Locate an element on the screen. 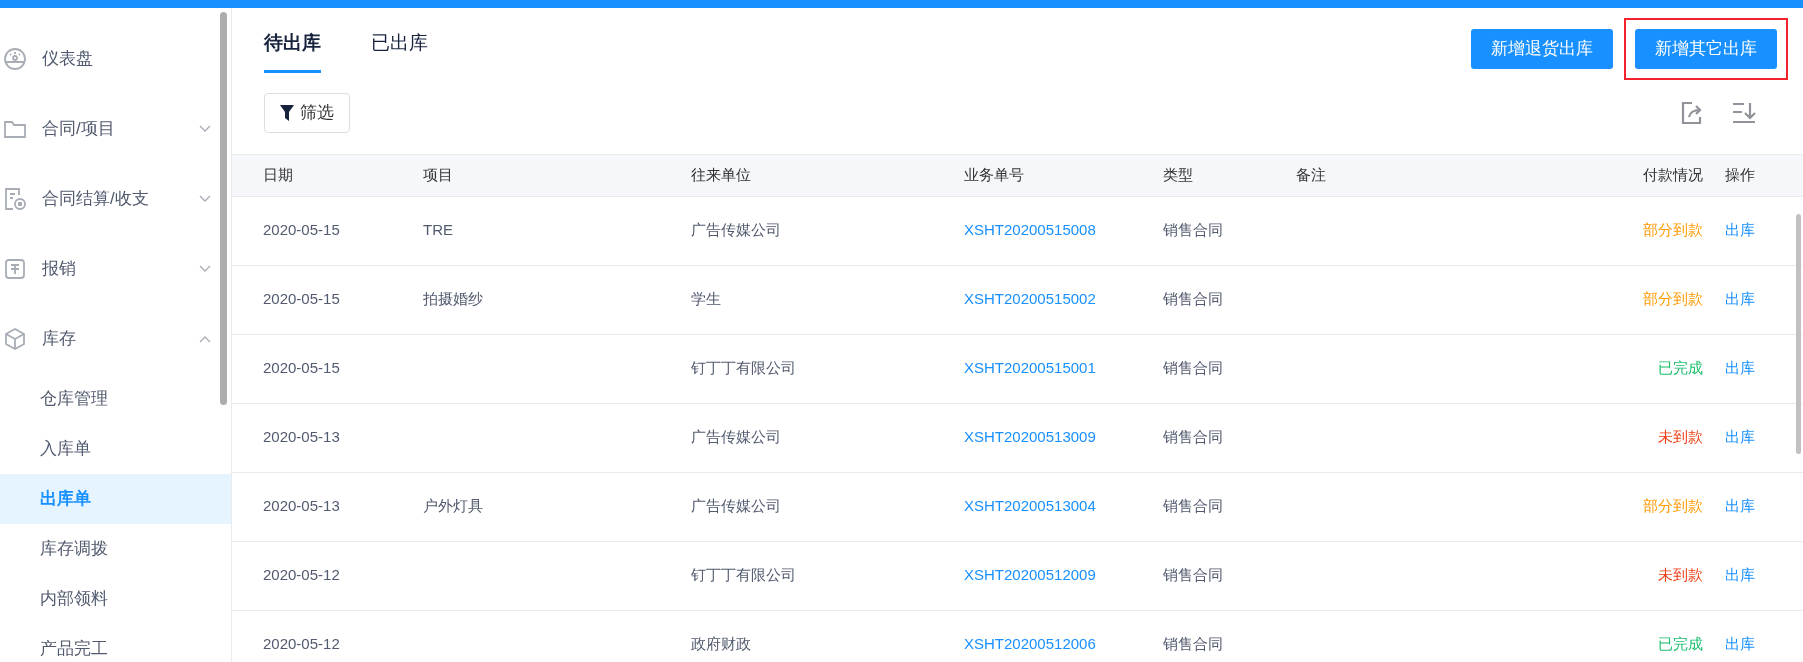 This screenshot has width=1803, height=662. add-button: 新增其它出库 is located at coordinates (1706, 49).